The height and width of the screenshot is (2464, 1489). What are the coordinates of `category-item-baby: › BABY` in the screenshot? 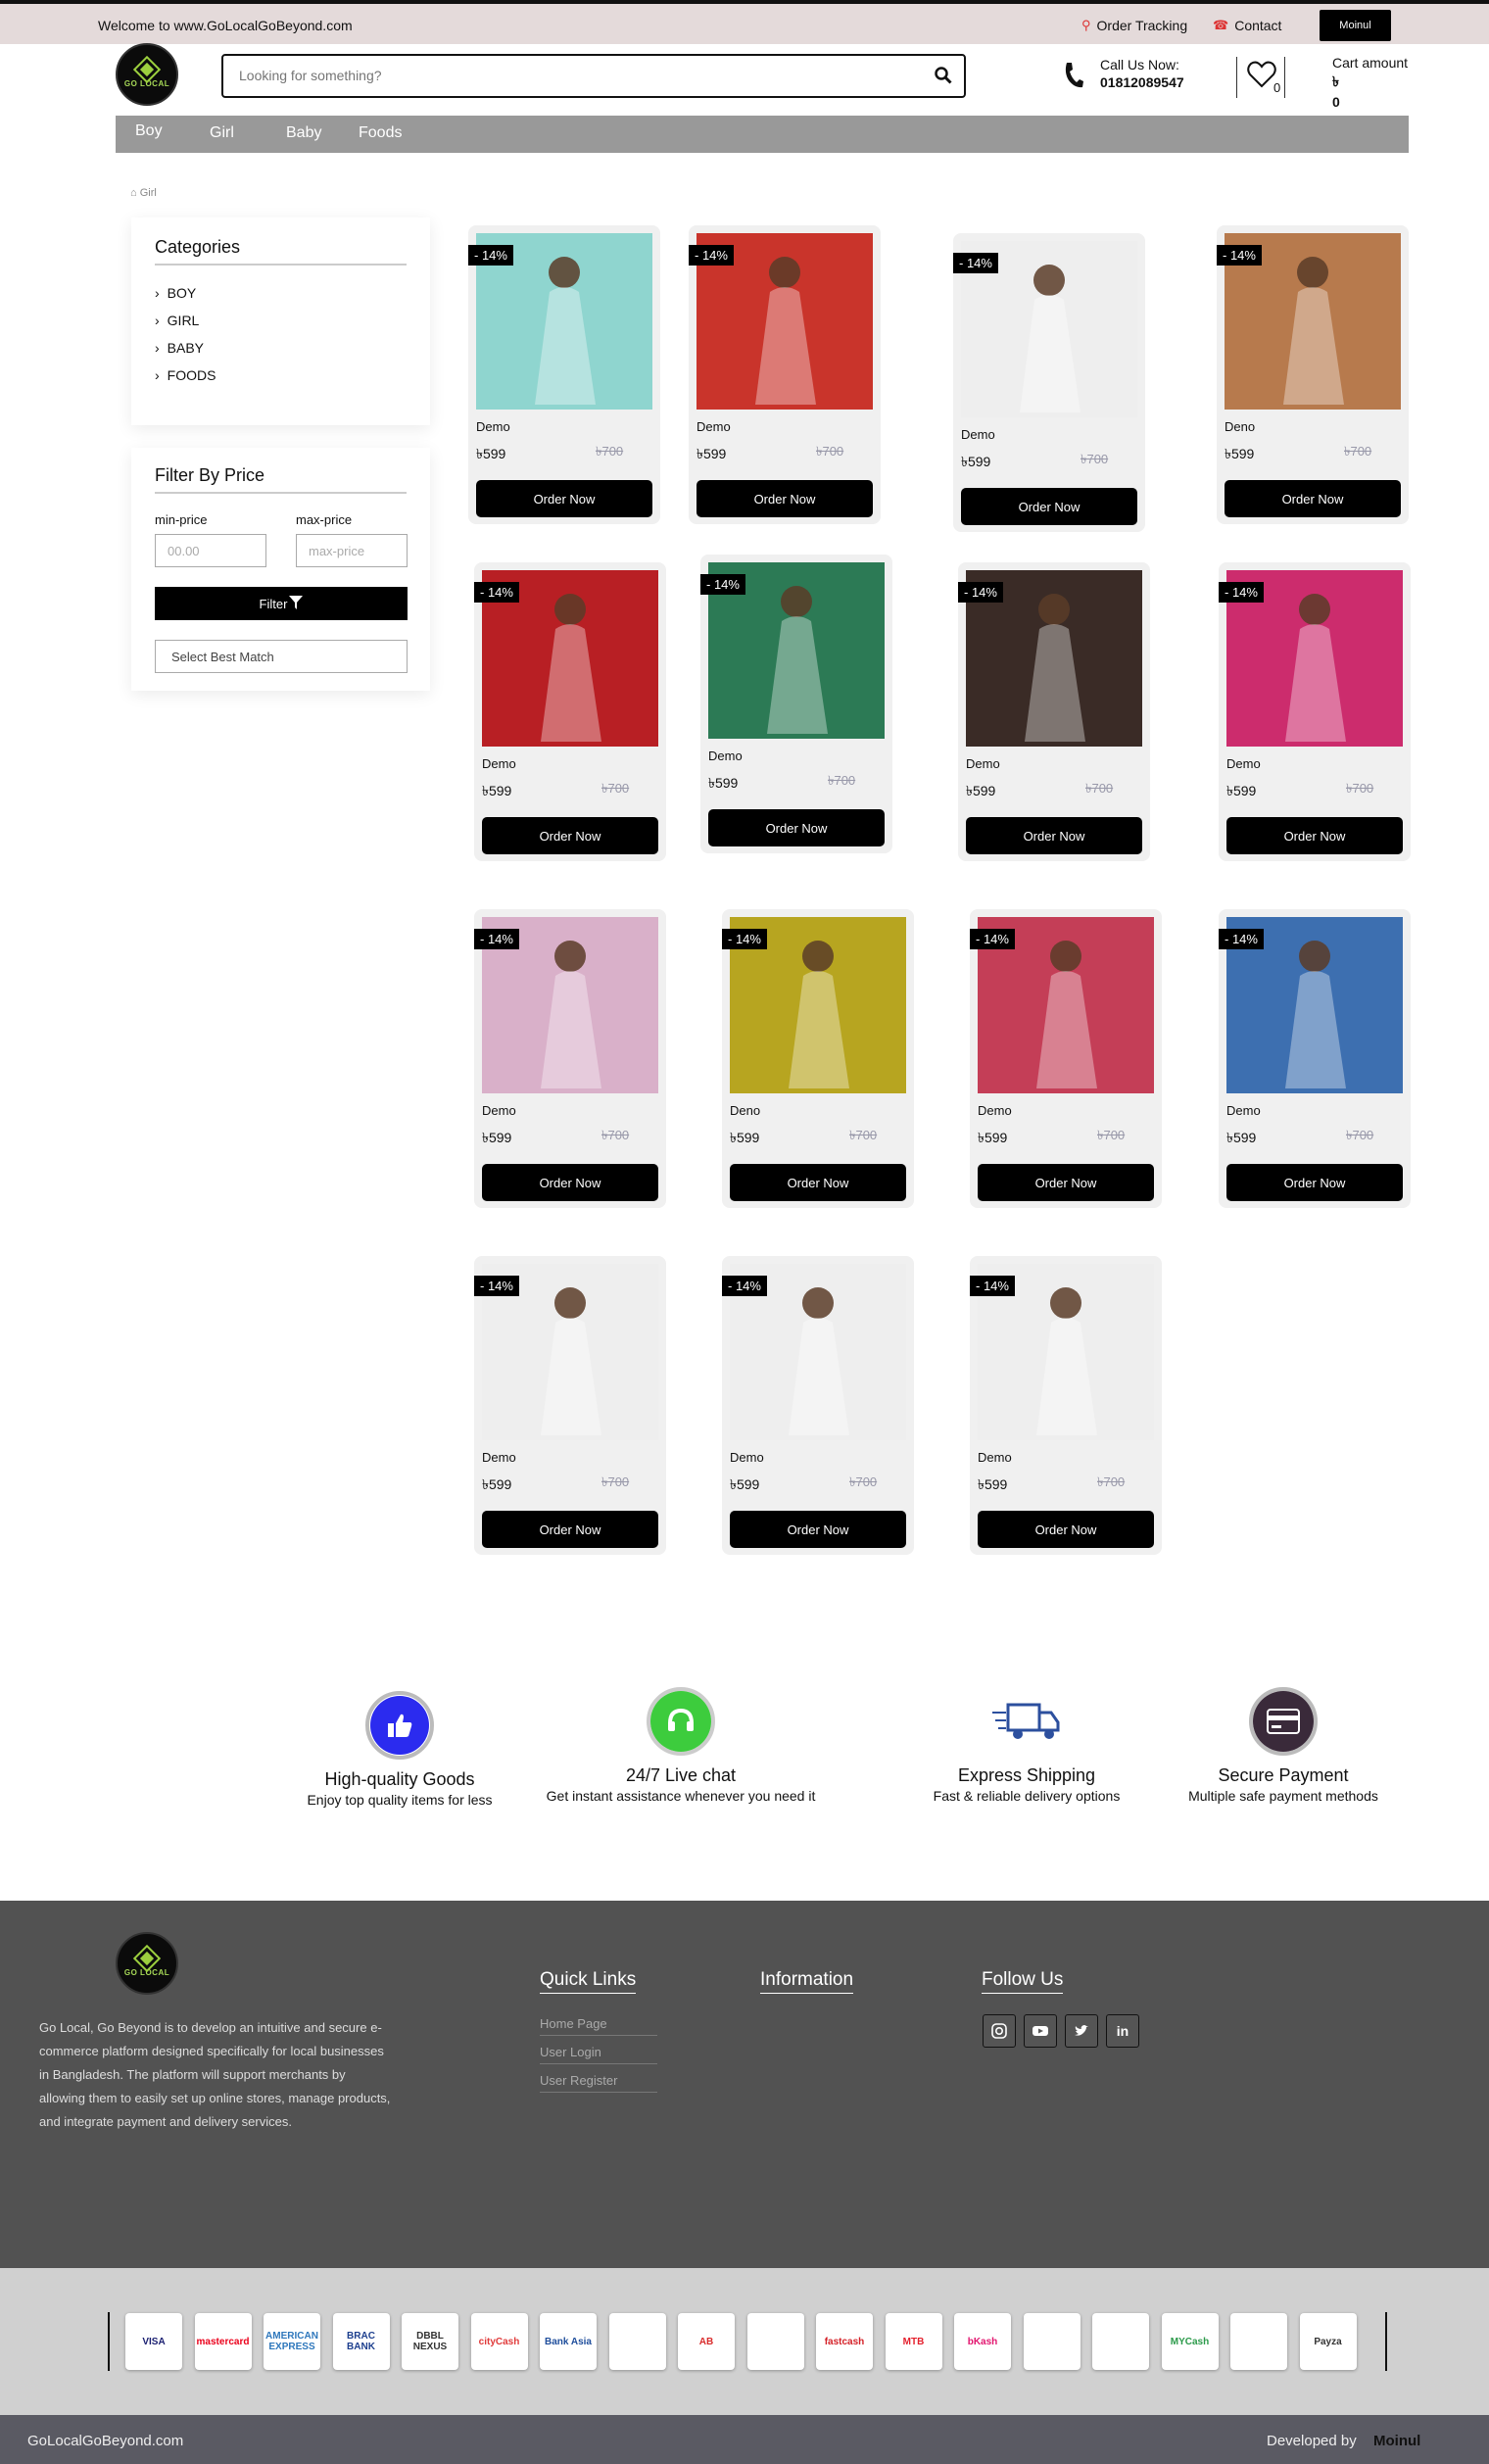 It's located at (292, 348).